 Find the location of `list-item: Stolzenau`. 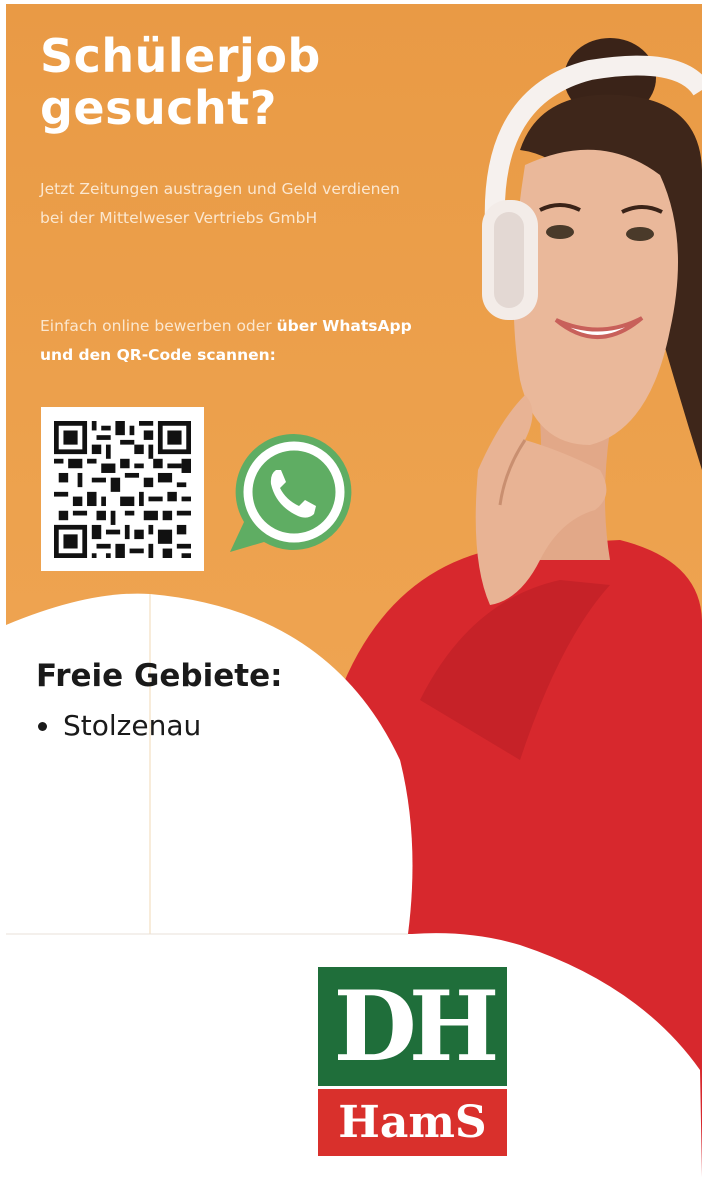

list-item: Stolzenau is located at coordinates (118, 726).